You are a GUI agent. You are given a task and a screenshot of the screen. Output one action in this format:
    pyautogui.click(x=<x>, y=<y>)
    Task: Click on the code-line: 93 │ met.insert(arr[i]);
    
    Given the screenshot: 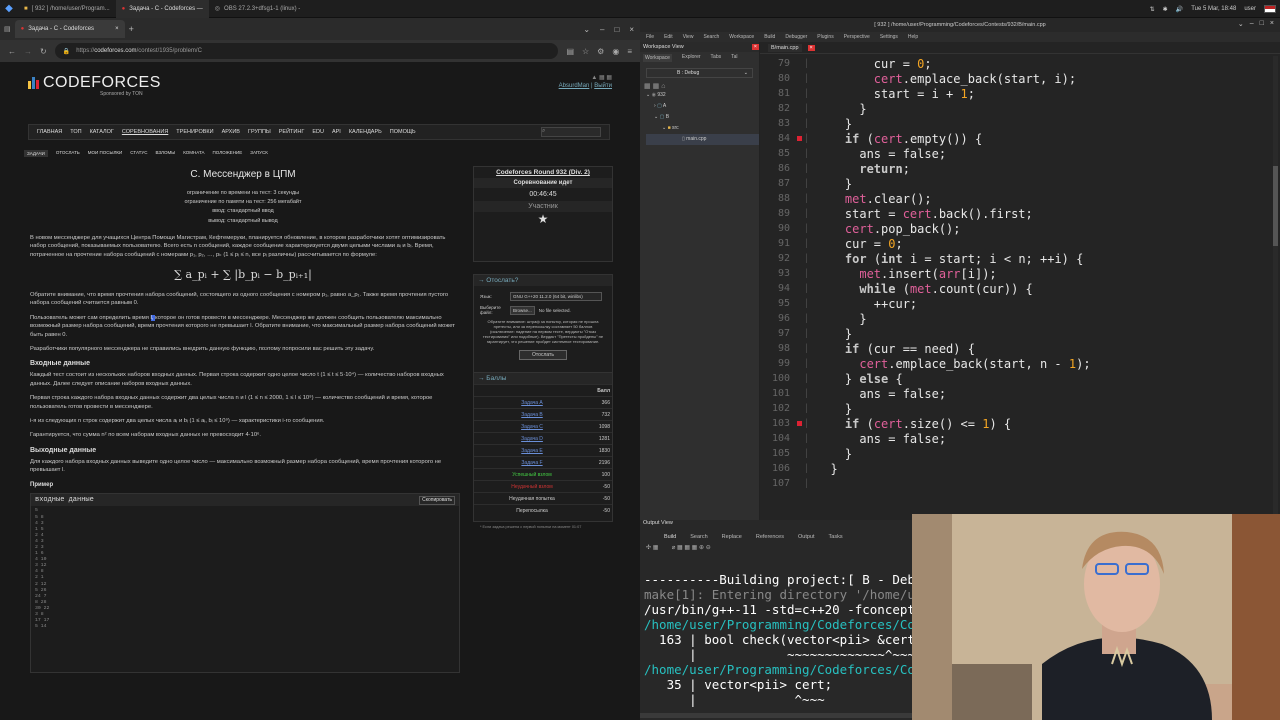 What is the action you would take?
    pyautogui.click(x=1015, y=273)
    